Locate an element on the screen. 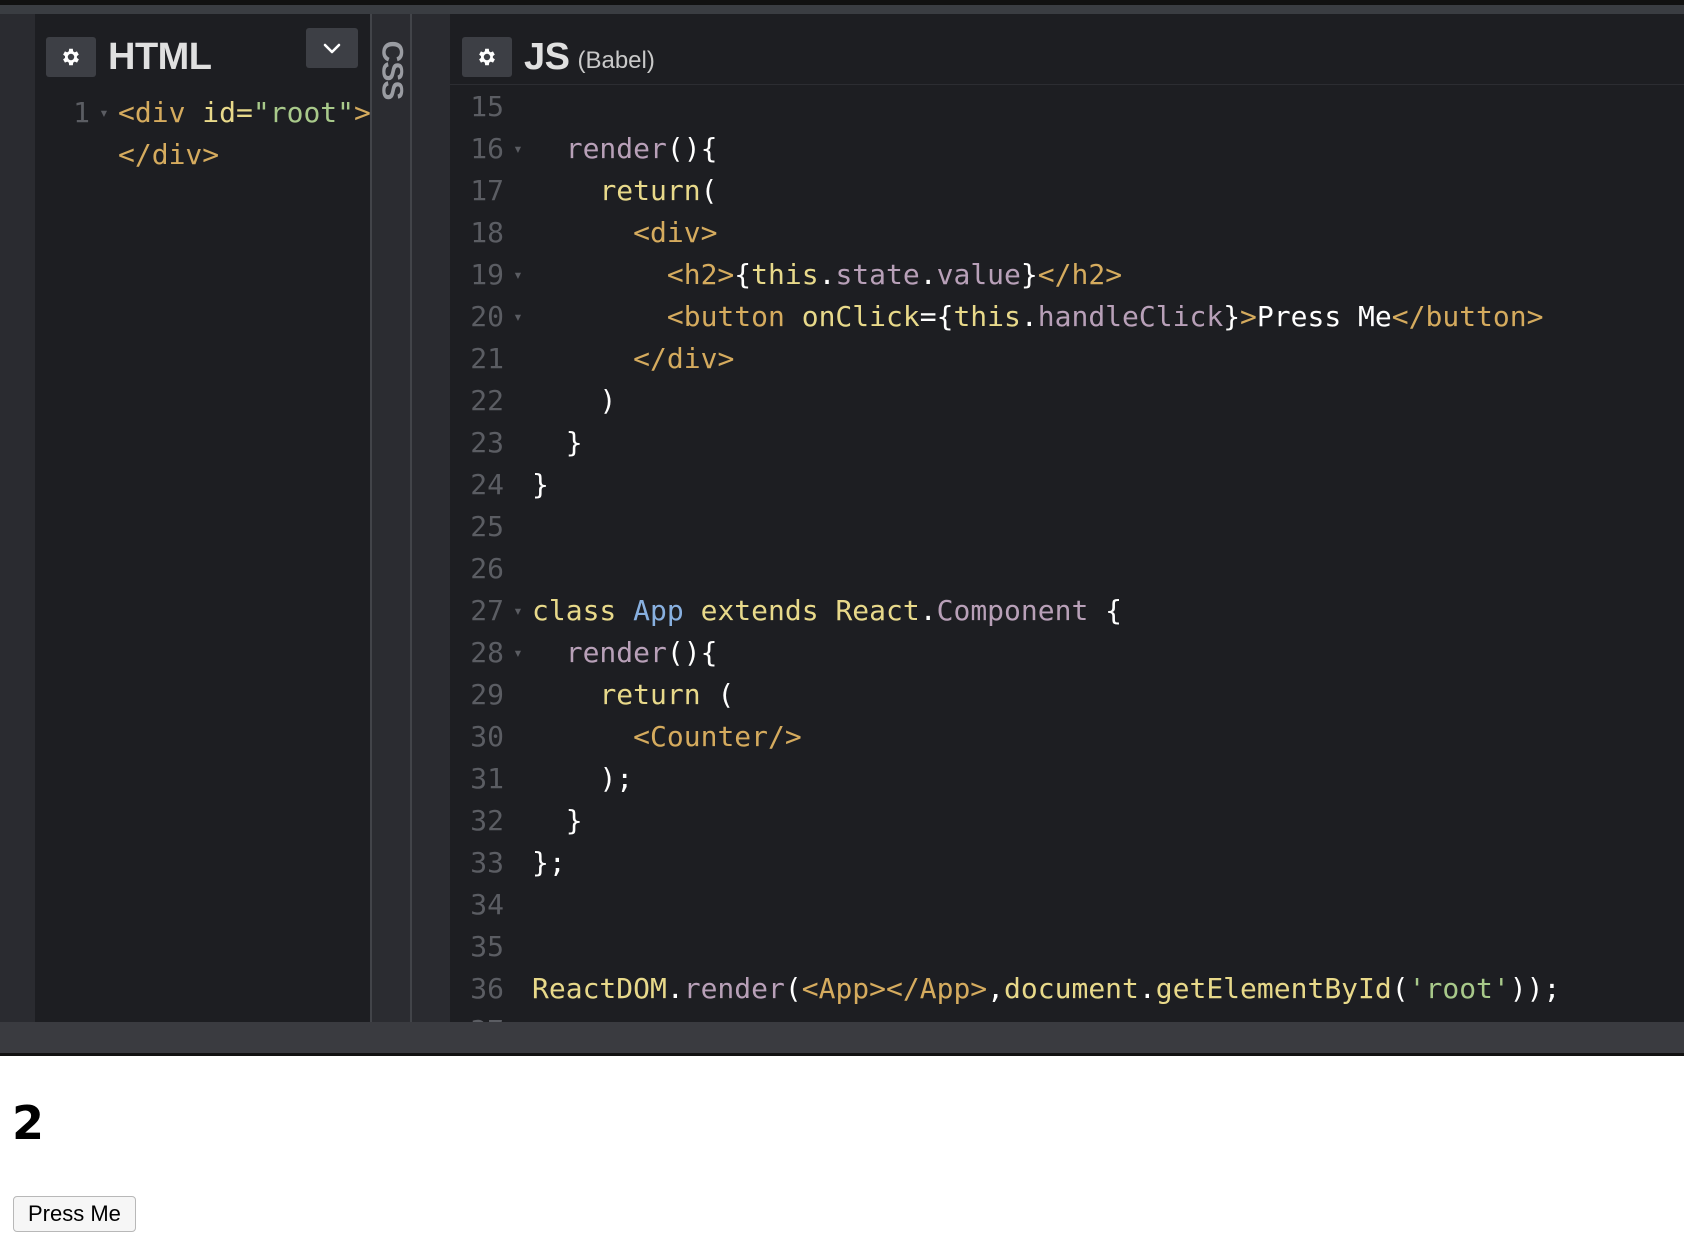 The image size is (1684, 1252). html-settings-button is located at coordinates (71, 57).